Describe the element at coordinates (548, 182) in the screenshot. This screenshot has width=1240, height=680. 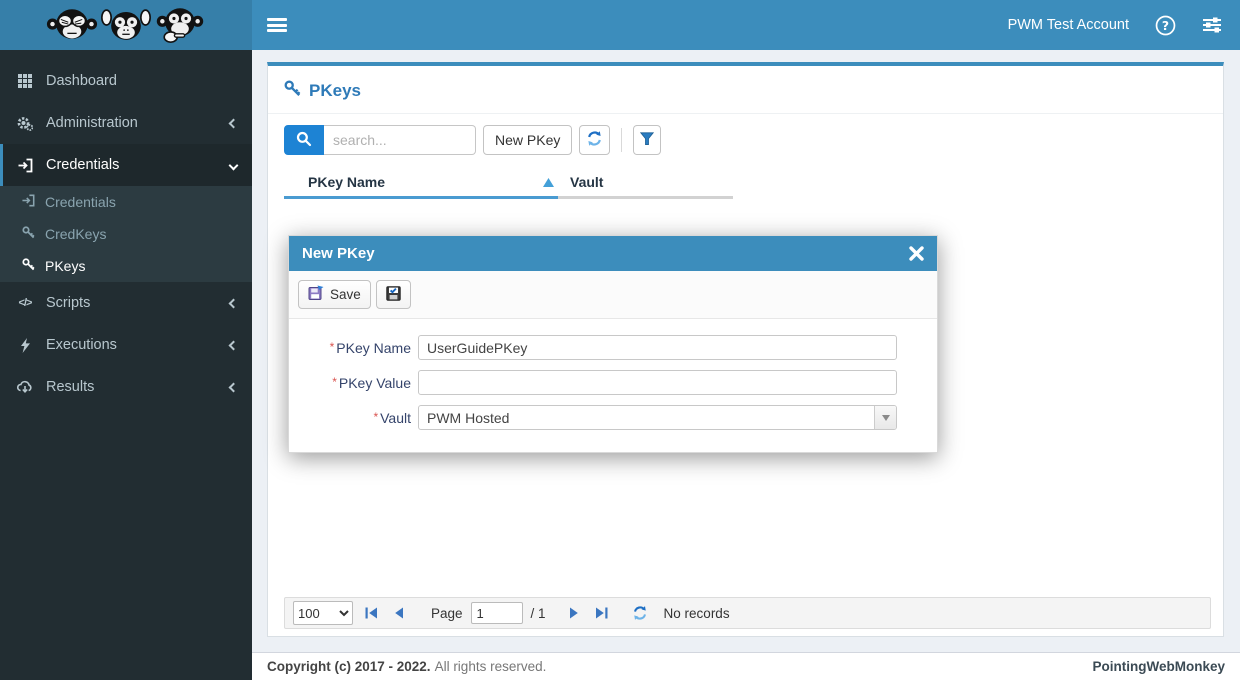
I see `sort-ascending-icon` at that location.